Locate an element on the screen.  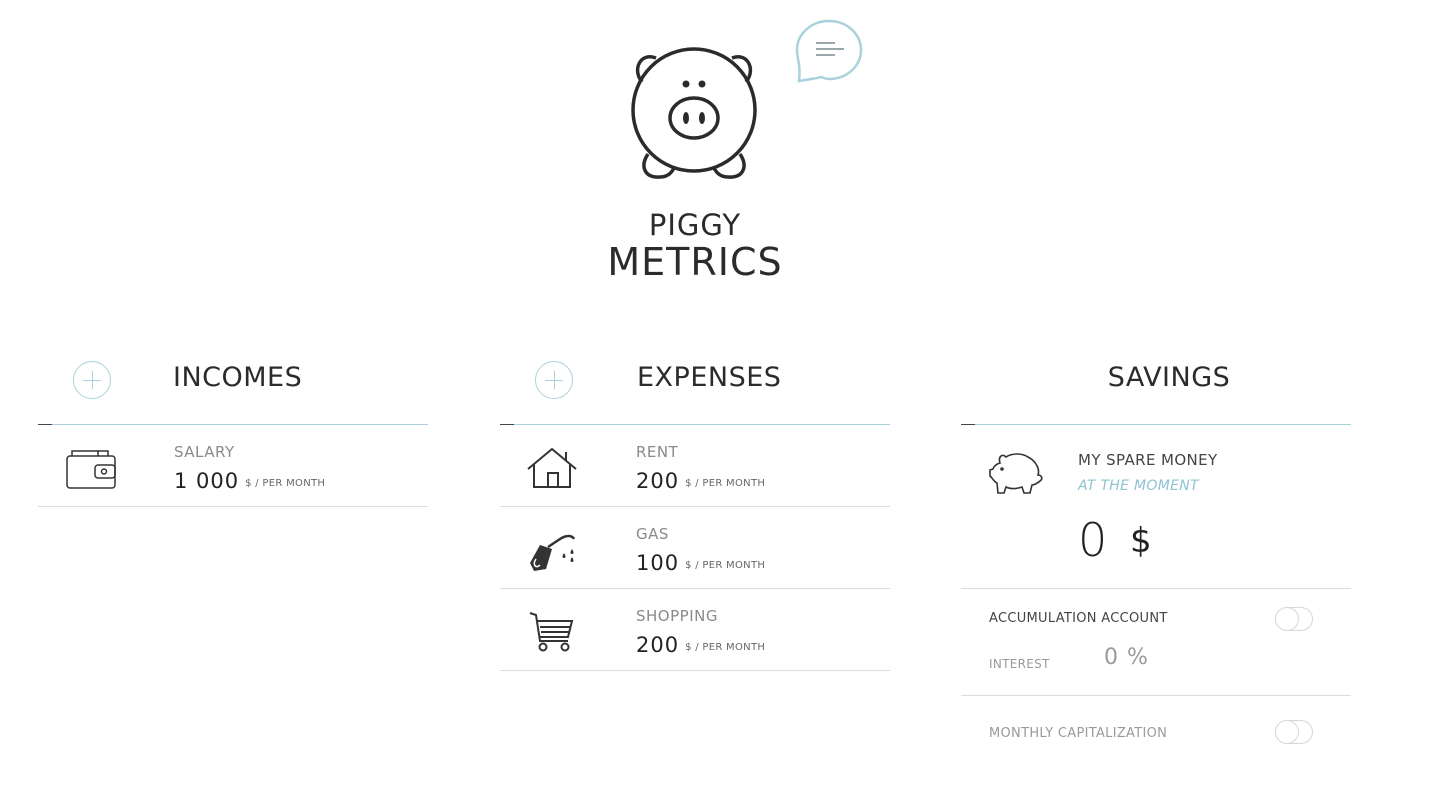
capitalization-label: MONTHLY CAPITALIZATION is located at coordinates (1078, 733).